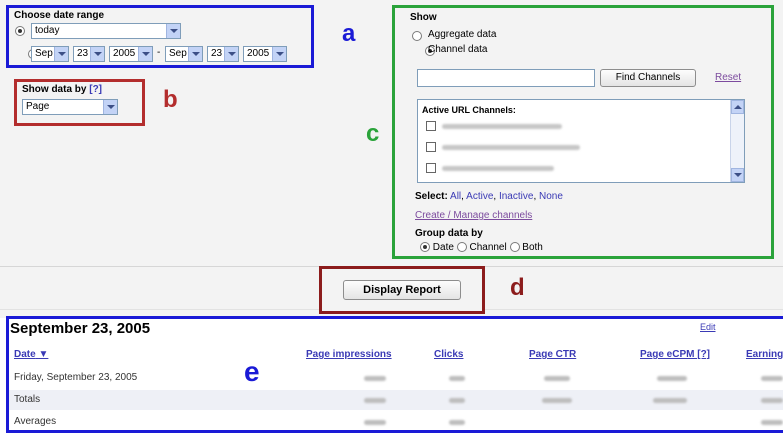 The image size is (783, 435). I want to click on channels-list-header: Active URL Channels:, so click(469, 110).